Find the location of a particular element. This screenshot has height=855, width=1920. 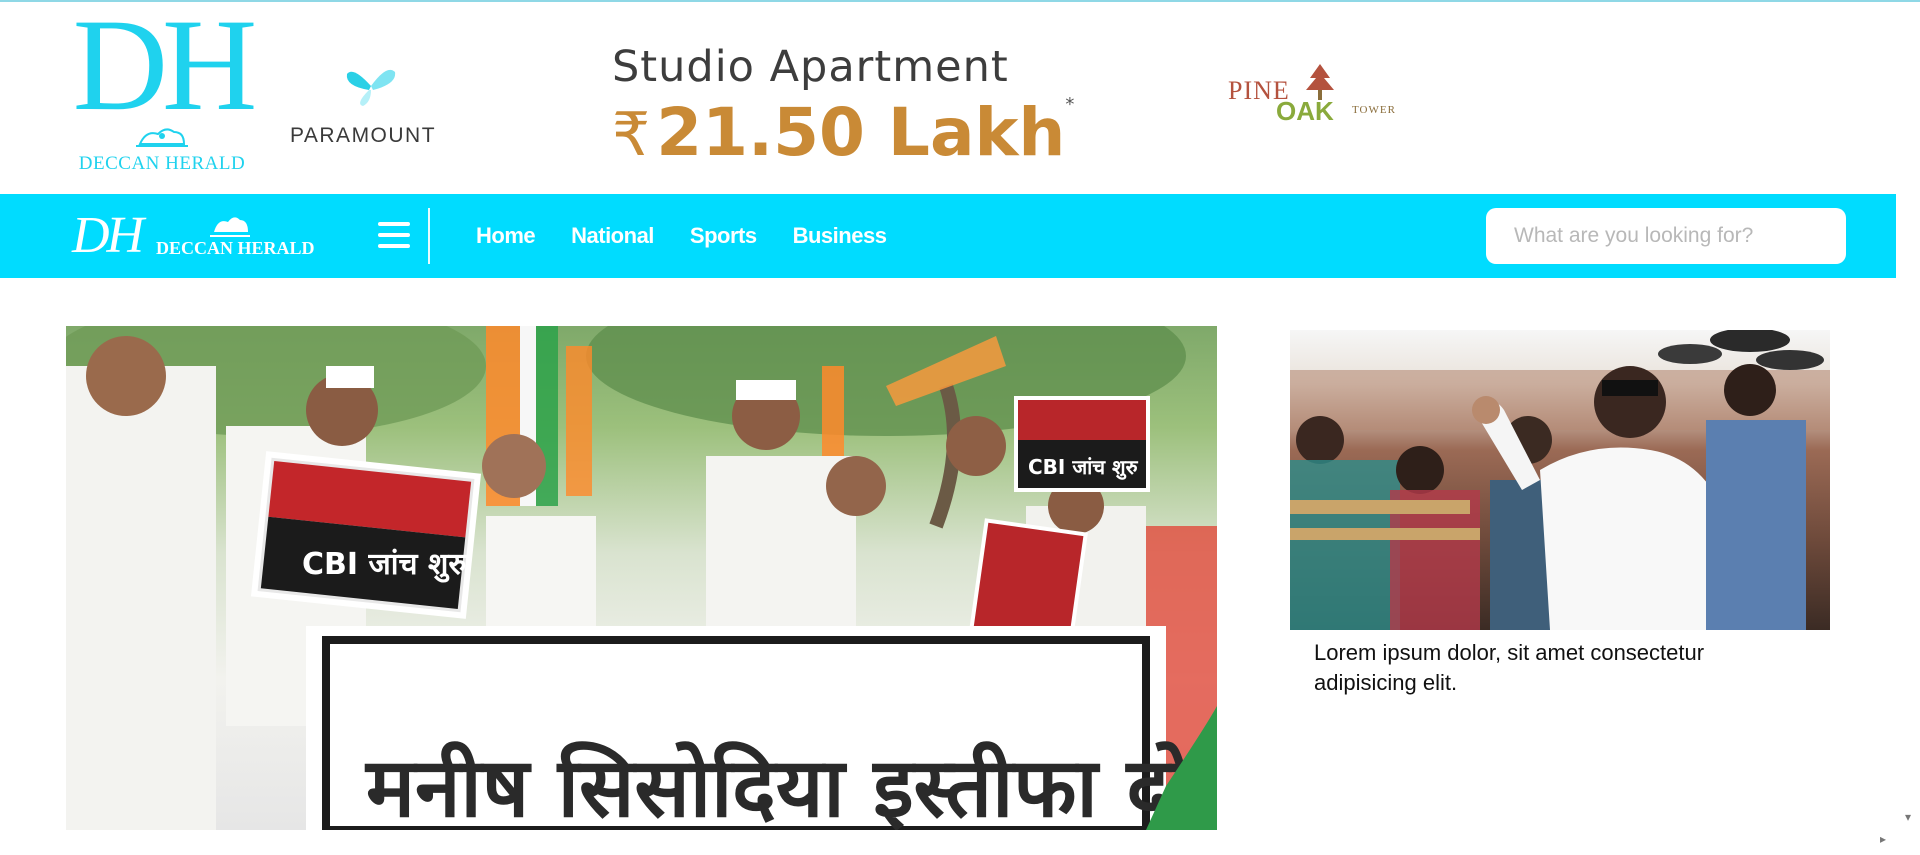

logo-monogram: DH is located at coordinates (165, 69).